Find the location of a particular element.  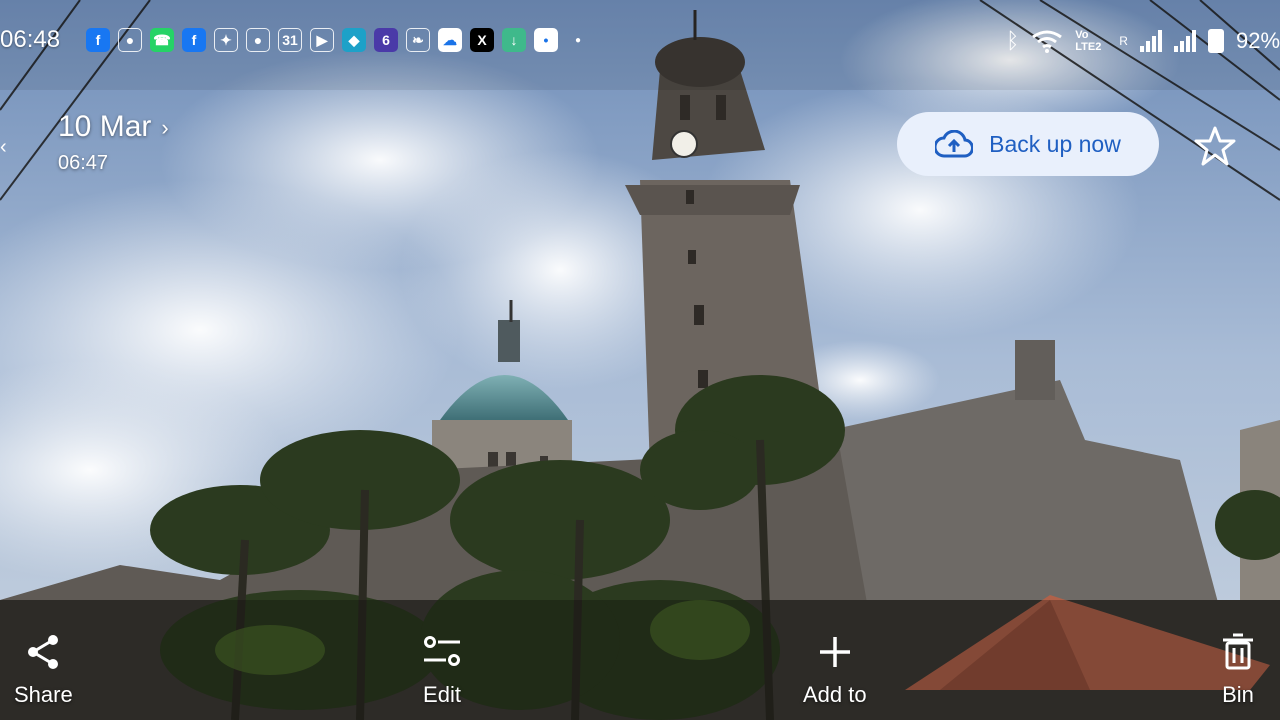

download-icon: ↓ is located at coordinates (514, 40).